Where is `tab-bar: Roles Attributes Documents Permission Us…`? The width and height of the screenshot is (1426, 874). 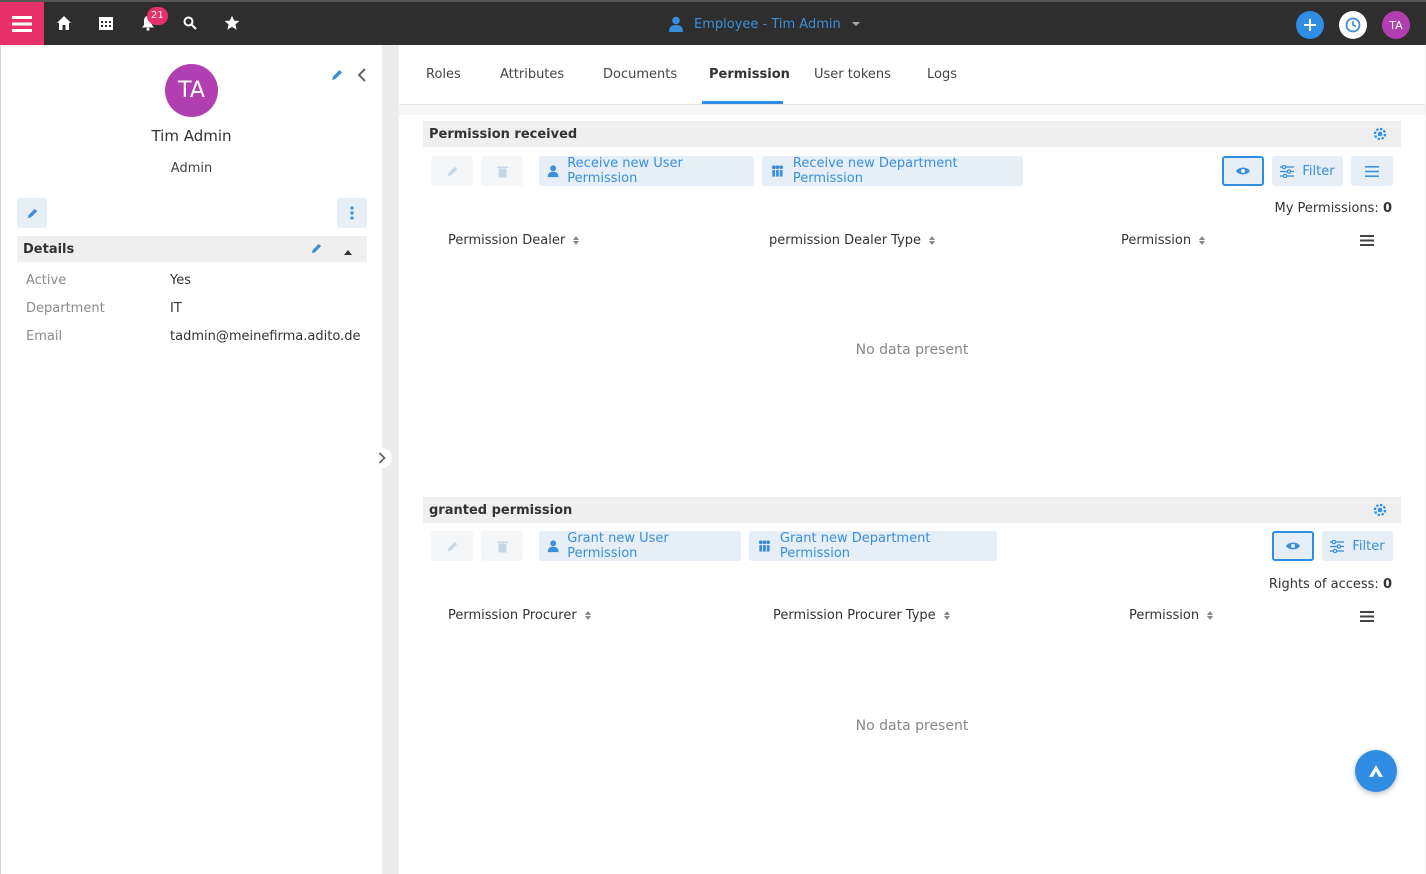 tab-bar: Roles Attributes Documents Permission Us… is located at coordinates (912, 75).